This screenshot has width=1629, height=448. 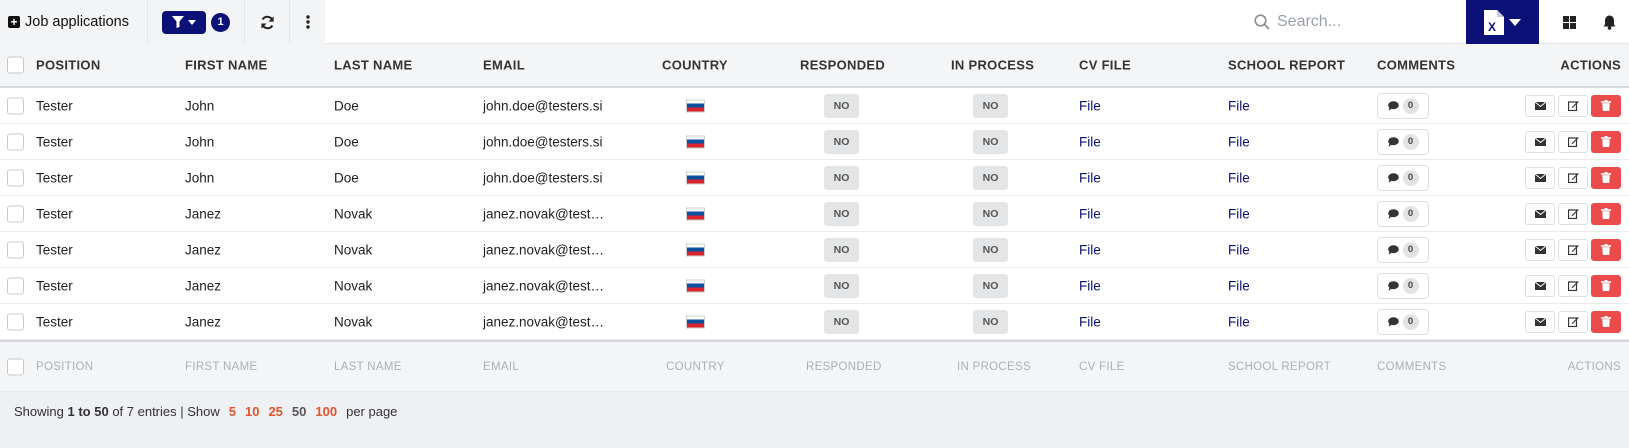 What do you see at coordinates (1492, 27) in the screenshot?
I see `svg-text: X` at bounding box center [1492, 27].